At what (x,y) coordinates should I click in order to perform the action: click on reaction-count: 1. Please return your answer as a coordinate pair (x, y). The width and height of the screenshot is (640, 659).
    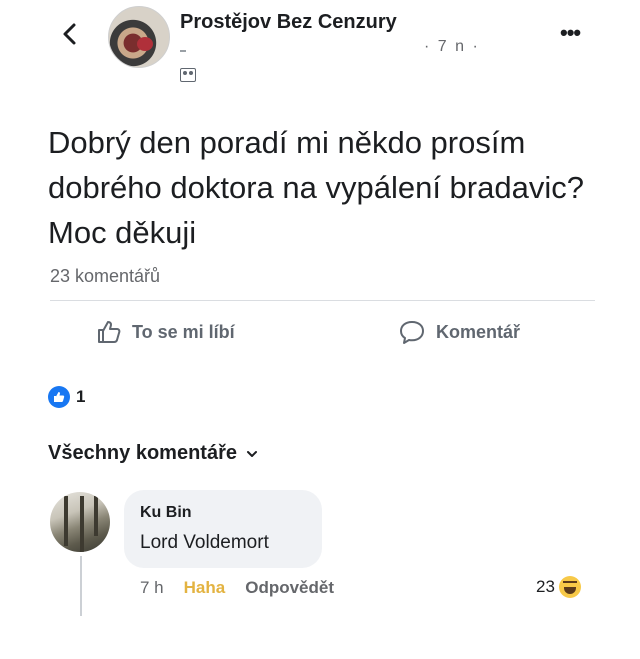
    Looking at the image, I should click on (81, 396).